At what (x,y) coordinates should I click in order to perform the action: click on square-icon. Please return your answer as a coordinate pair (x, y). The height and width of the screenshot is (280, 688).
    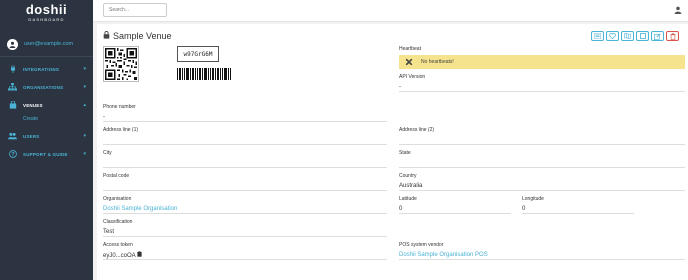
    Looking at the image, I should click on (642, 36).